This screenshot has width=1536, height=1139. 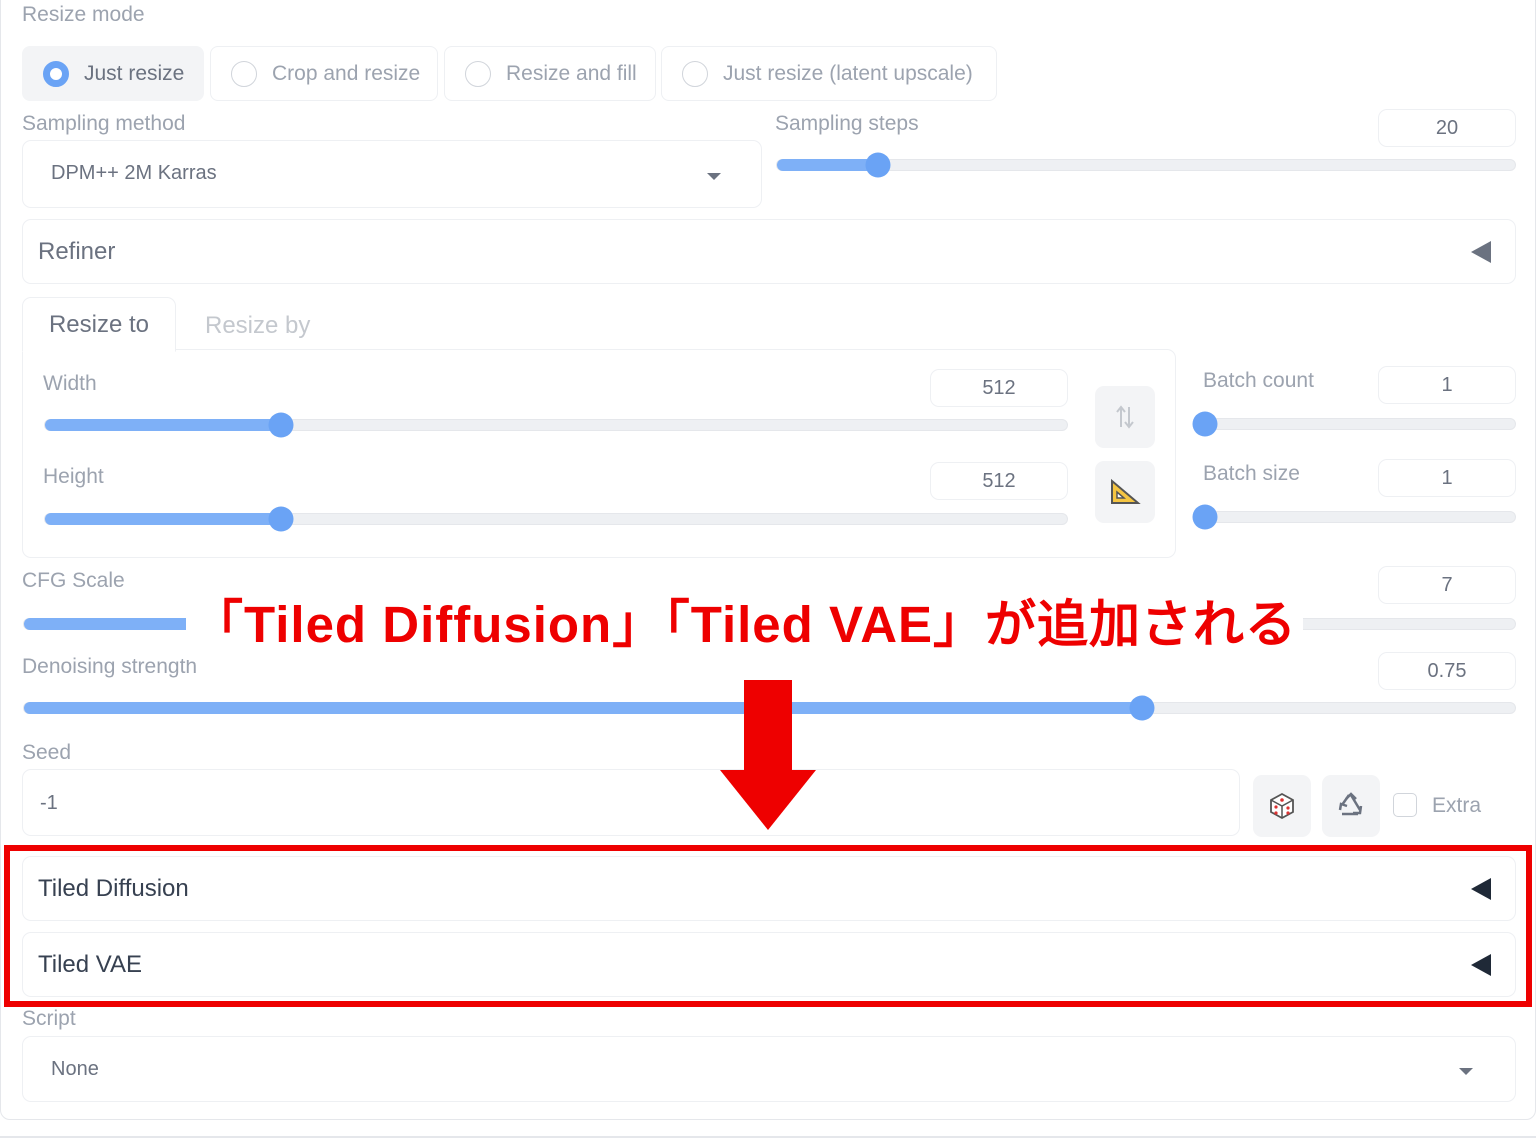 I want to click on seed-label: Seed, so click(x=47, y=752).